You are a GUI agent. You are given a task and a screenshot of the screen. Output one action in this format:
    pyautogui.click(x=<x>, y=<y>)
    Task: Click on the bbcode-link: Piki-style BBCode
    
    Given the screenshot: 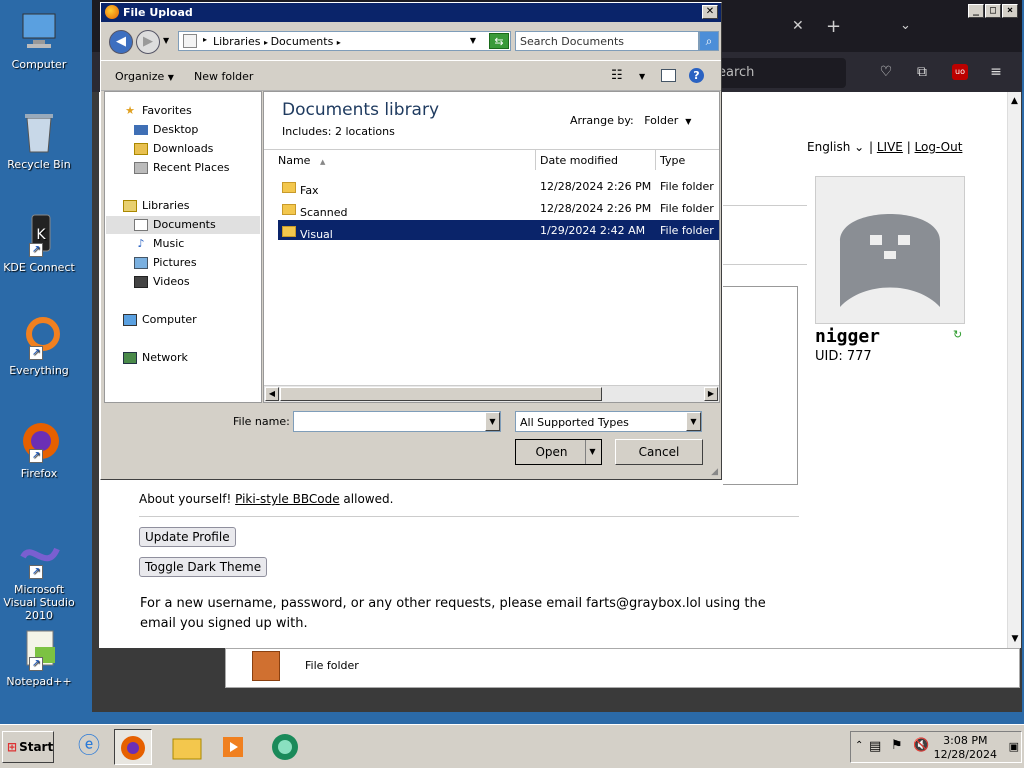 What is the action you would take?
    pyautogui.click(x=287, y=499)
    